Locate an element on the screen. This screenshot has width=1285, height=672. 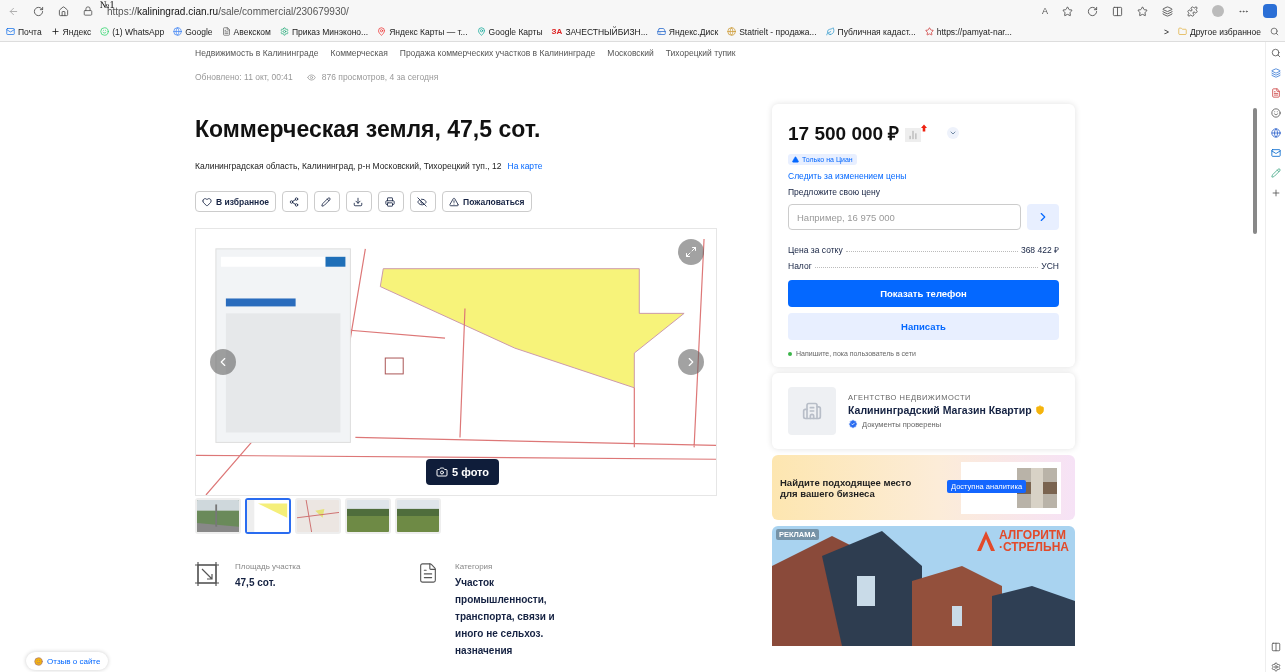
heart-icon is located at coordinates (207, 201).